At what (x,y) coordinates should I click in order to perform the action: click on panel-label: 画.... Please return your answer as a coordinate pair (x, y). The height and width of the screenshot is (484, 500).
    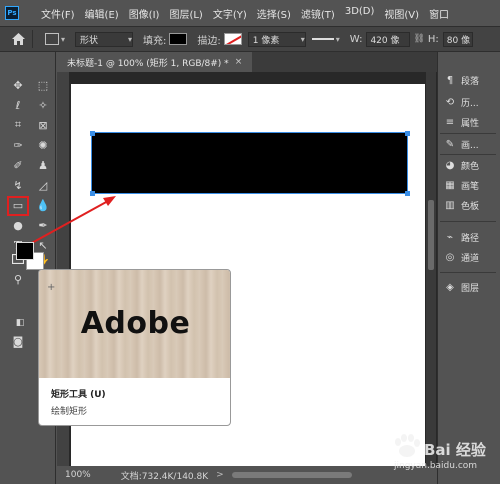
    Looking at the image, I should click on (470, 145).